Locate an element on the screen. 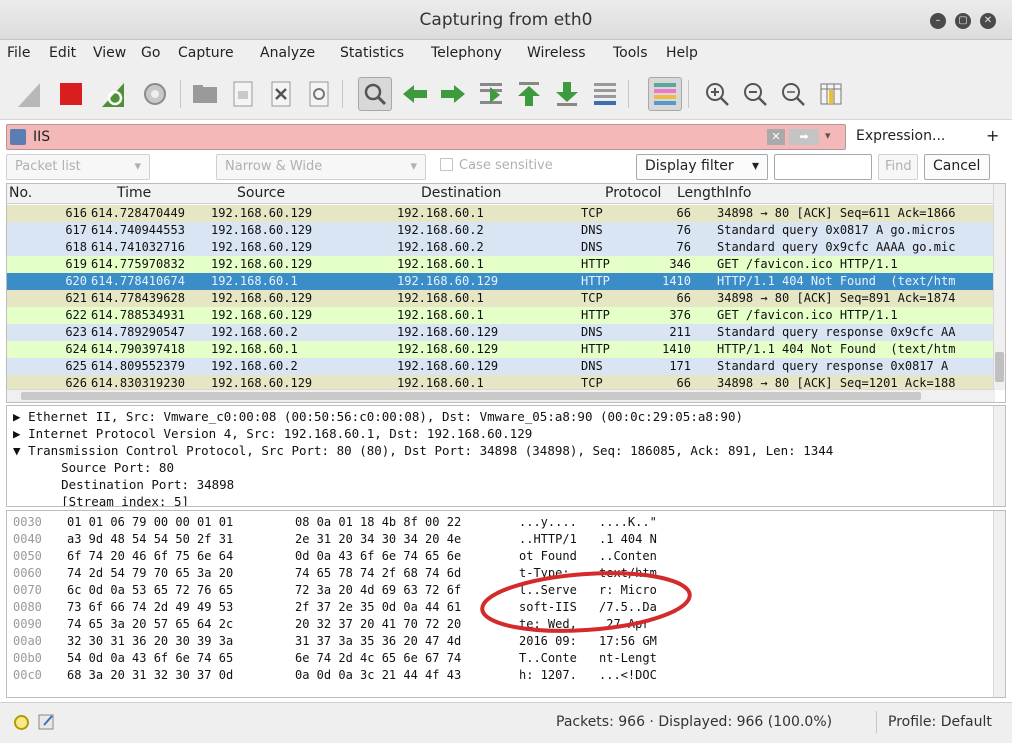 The width and height of the screenshot is (1012, 743). menu-view: View is located at coordinates (109, 53).